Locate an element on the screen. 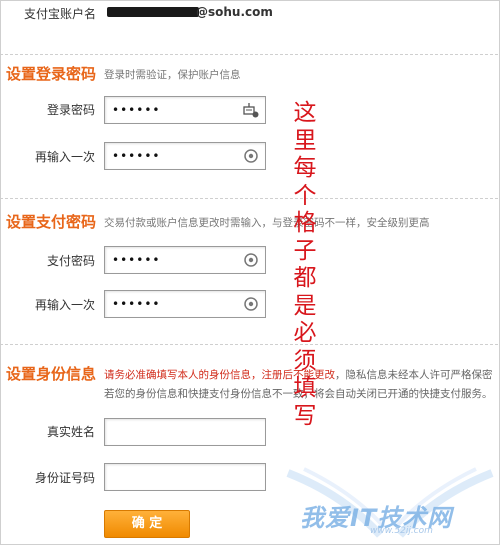 Image resolution: width=500 pixels, height=545 pixels. identity-title: 设置身份信息 is located at coordinates (51, 374).